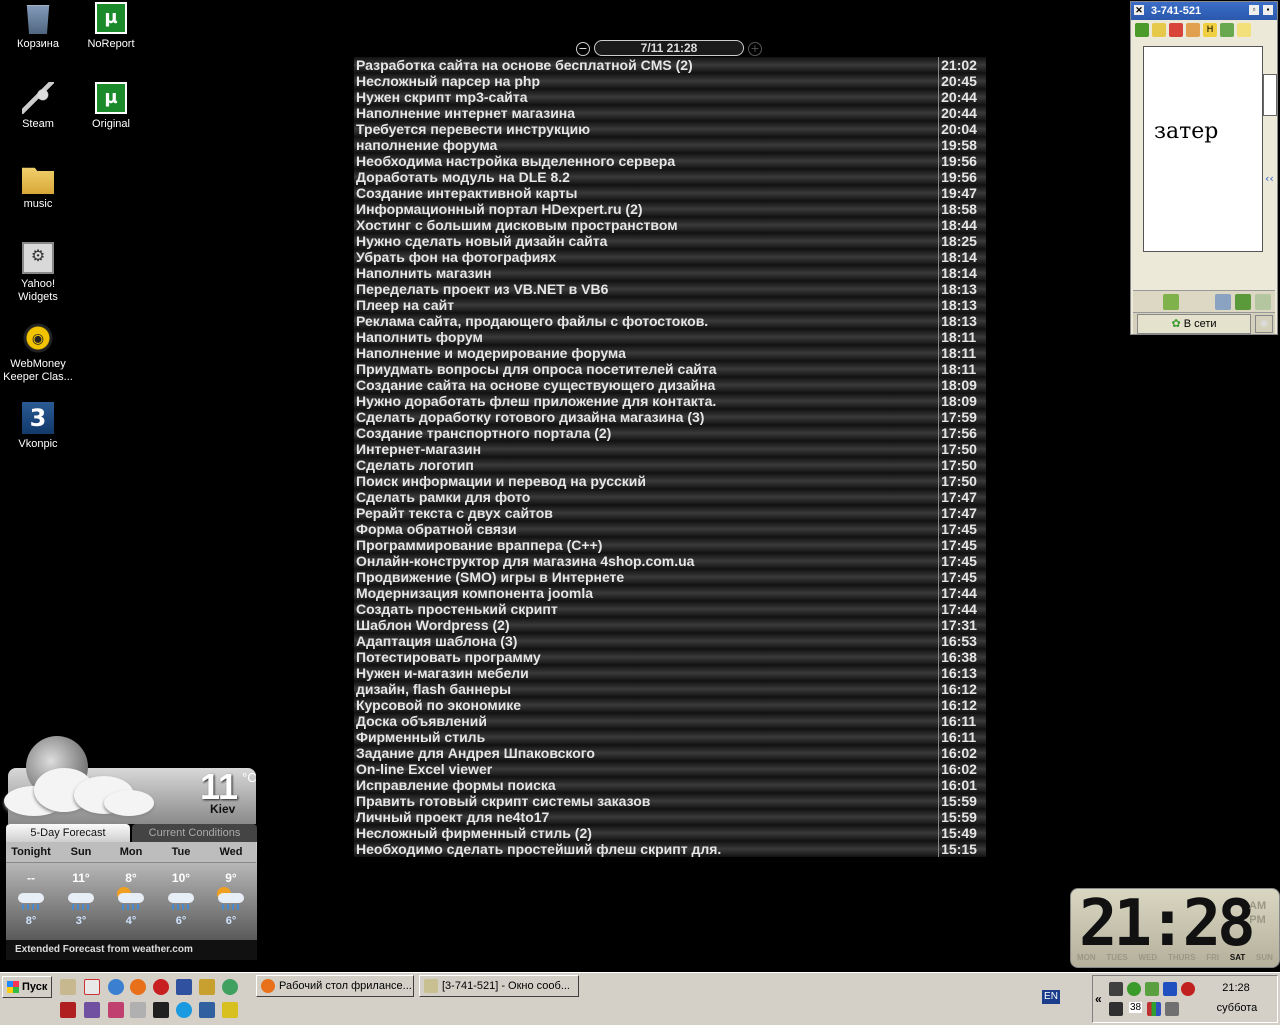 The height and width of the screenshot is (1025, 1280). I want to click on feed-item: On-line Excel viewer 16:02, so click(670, 769).